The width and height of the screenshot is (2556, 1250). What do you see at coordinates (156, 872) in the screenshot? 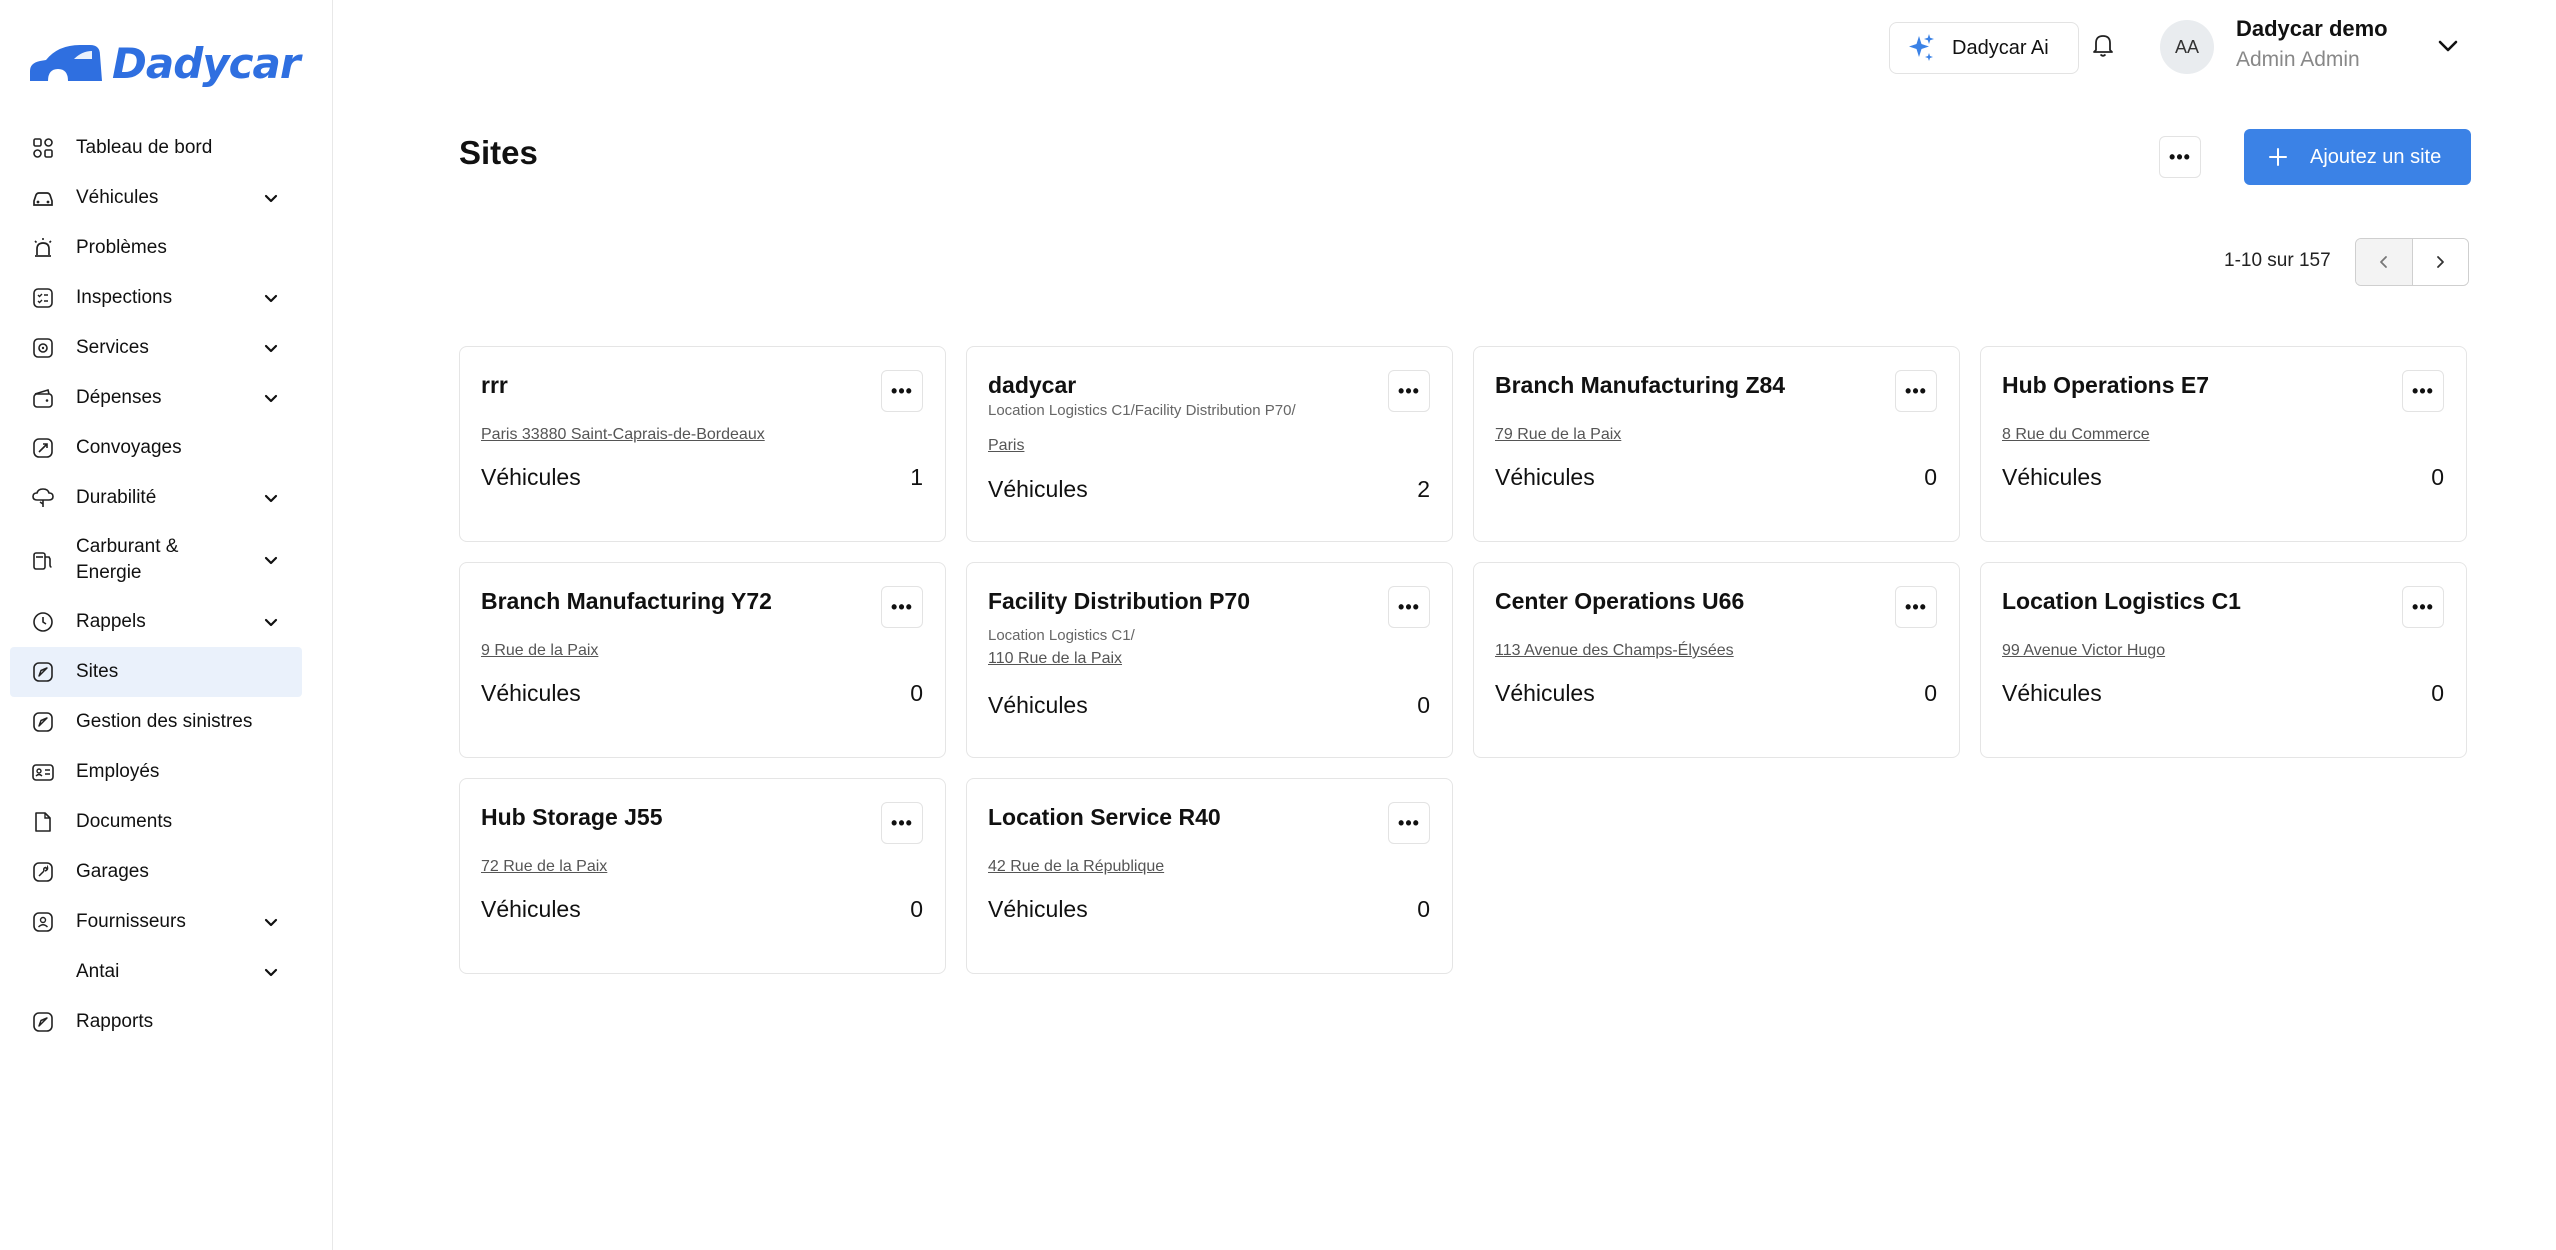
I see `sidebar-item-garages: Garages` at bounding box center [156, 872].